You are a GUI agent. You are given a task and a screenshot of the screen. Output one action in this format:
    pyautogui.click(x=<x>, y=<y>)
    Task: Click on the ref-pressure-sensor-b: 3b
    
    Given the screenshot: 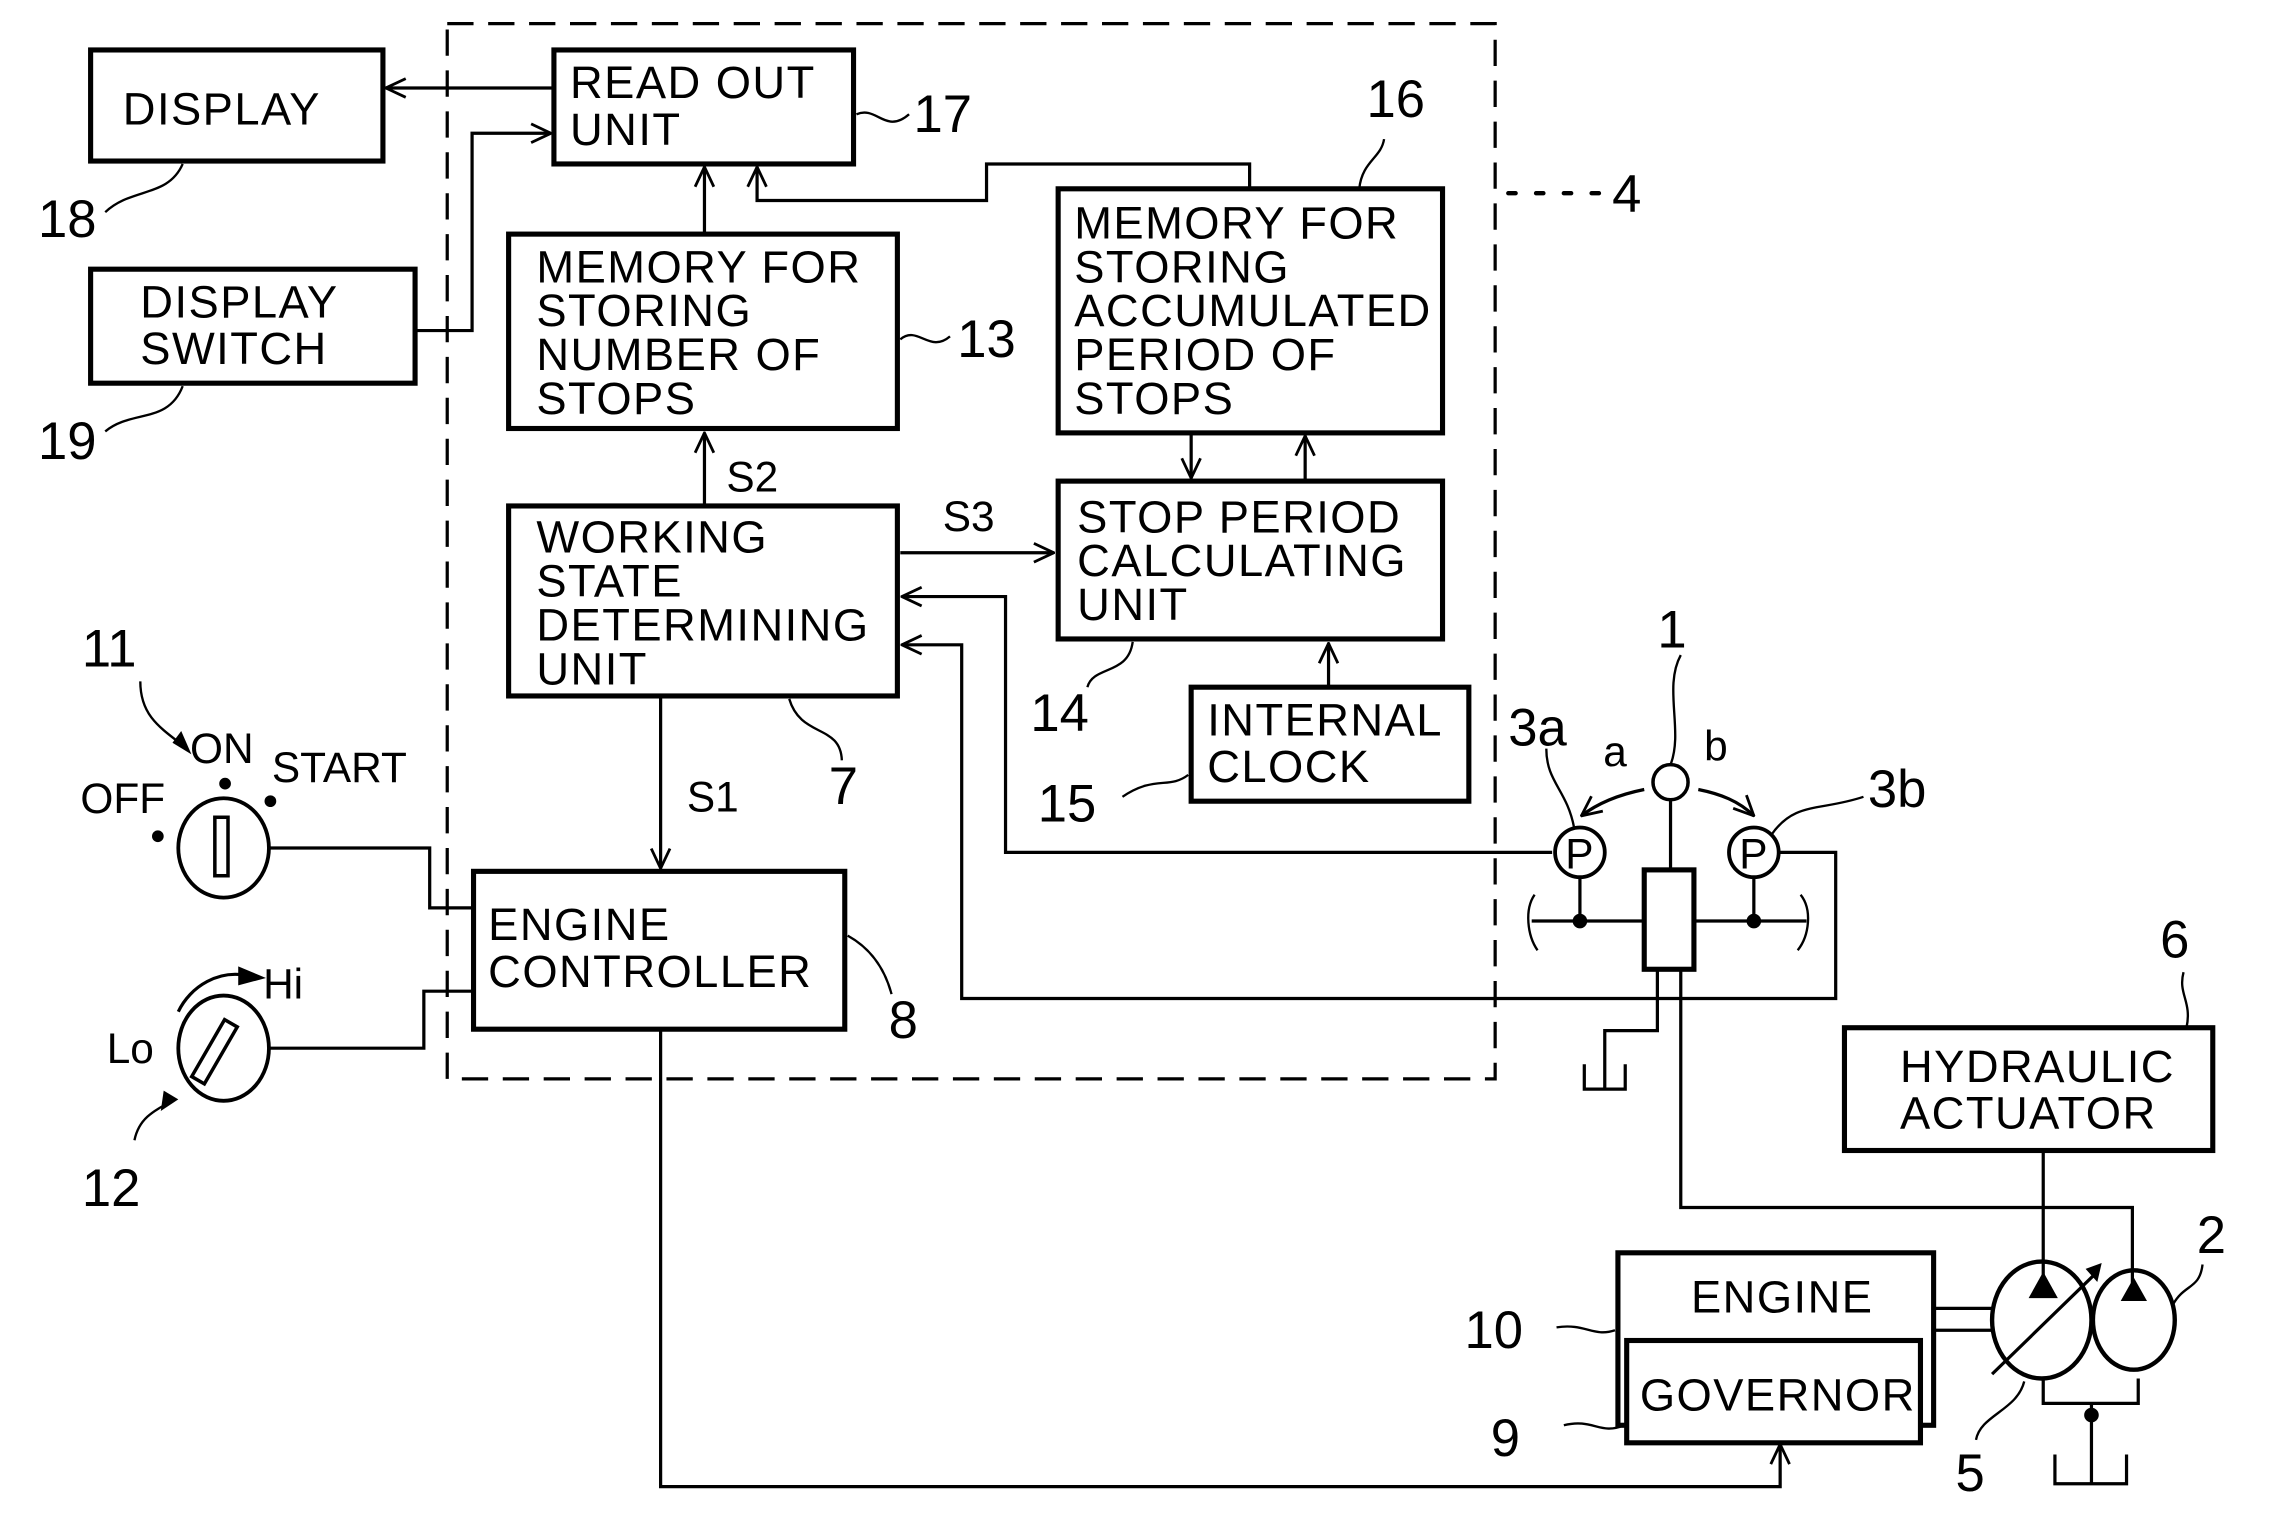 What is the action you would take?
    pyautogui.click(x=1897, y=789)
    